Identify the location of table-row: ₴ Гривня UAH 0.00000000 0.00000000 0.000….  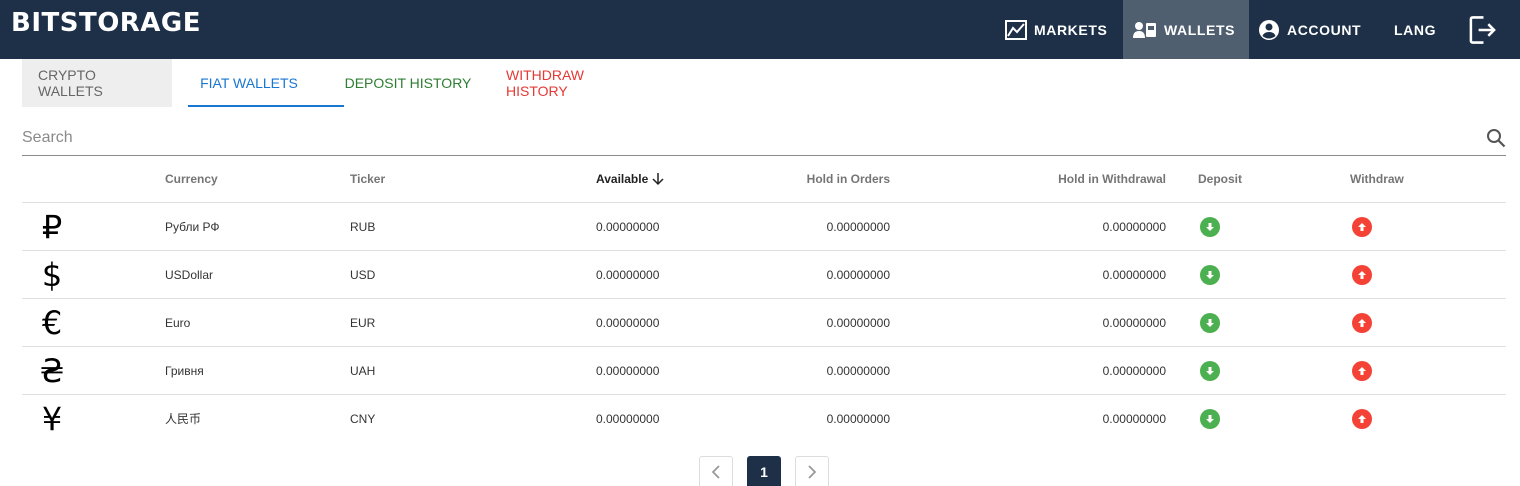
(764, 371).